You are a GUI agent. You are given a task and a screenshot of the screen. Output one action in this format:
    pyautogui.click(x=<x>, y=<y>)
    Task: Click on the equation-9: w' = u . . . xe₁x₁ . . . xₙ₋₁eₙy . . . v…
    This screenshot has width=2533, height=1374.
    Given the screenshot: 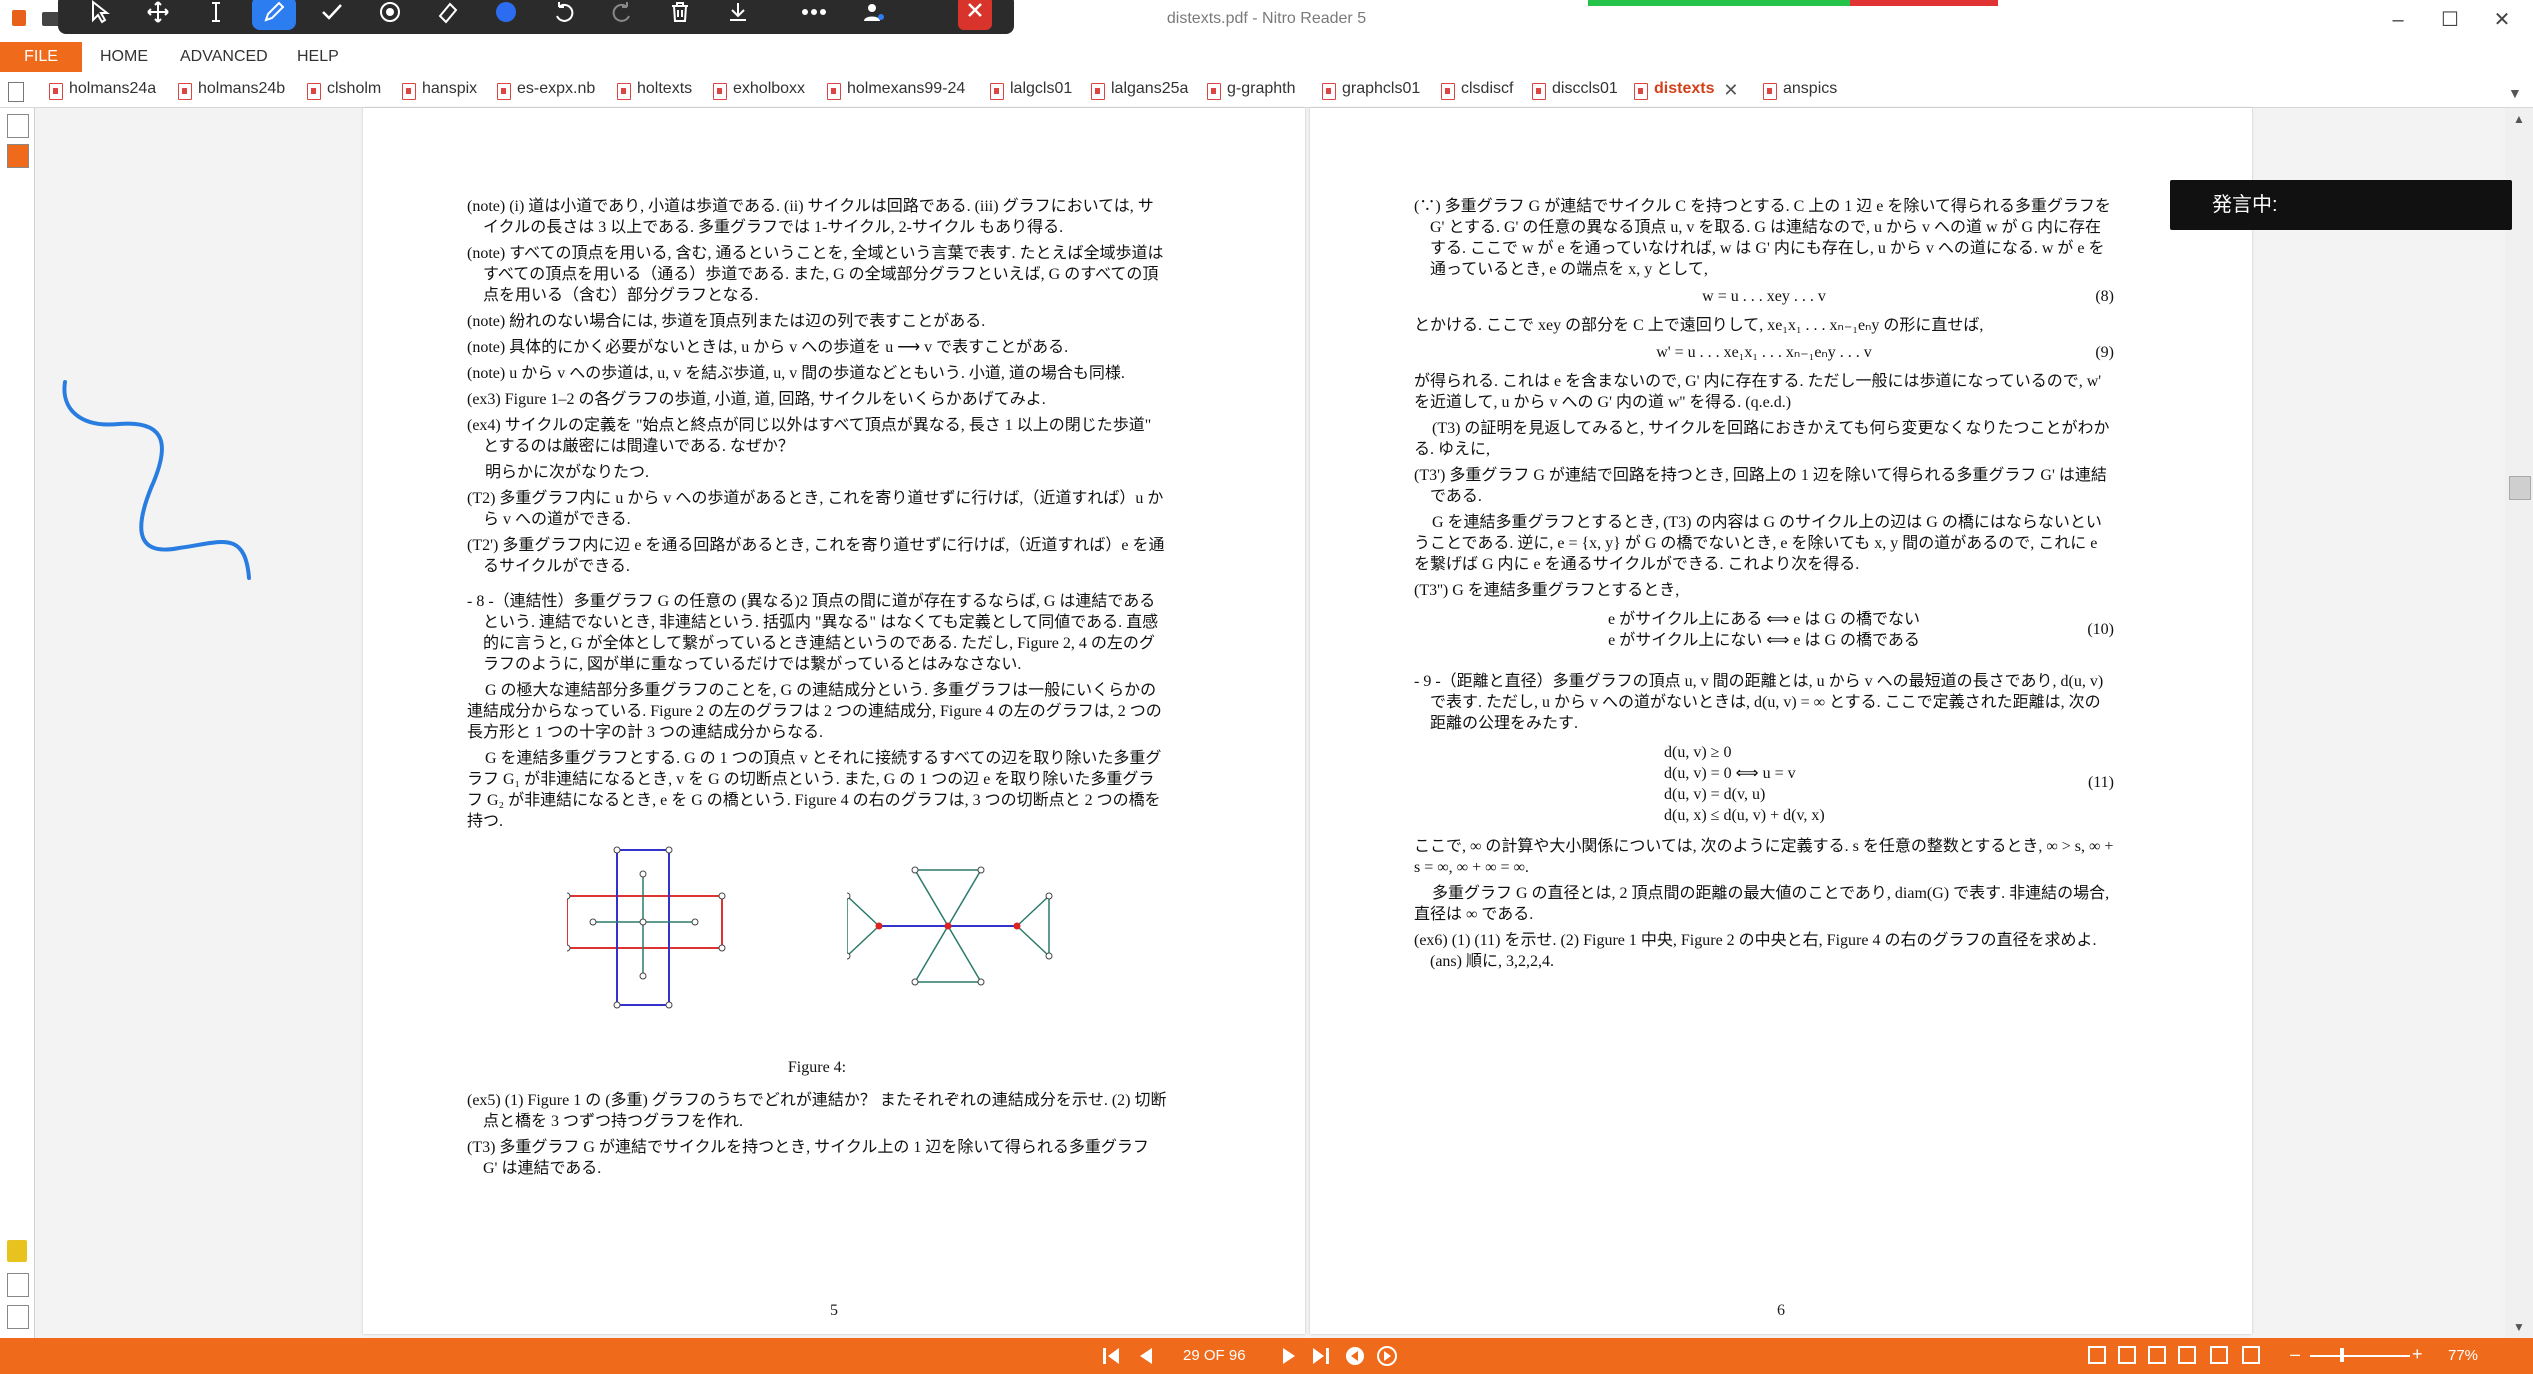 What is the action you would take?
    pyautogui.click(x=1885, y=352)
    